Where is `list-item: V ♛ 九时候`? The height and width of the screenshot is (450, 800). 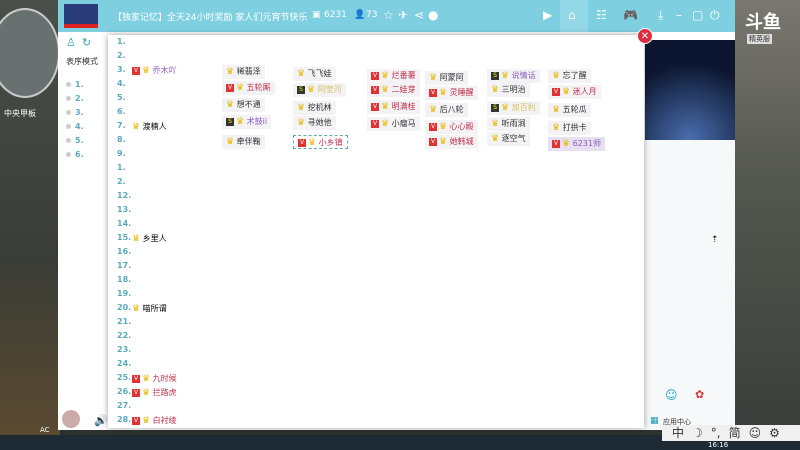 list-item: V ♛ 九时候 is located at coordinates (154, 378).